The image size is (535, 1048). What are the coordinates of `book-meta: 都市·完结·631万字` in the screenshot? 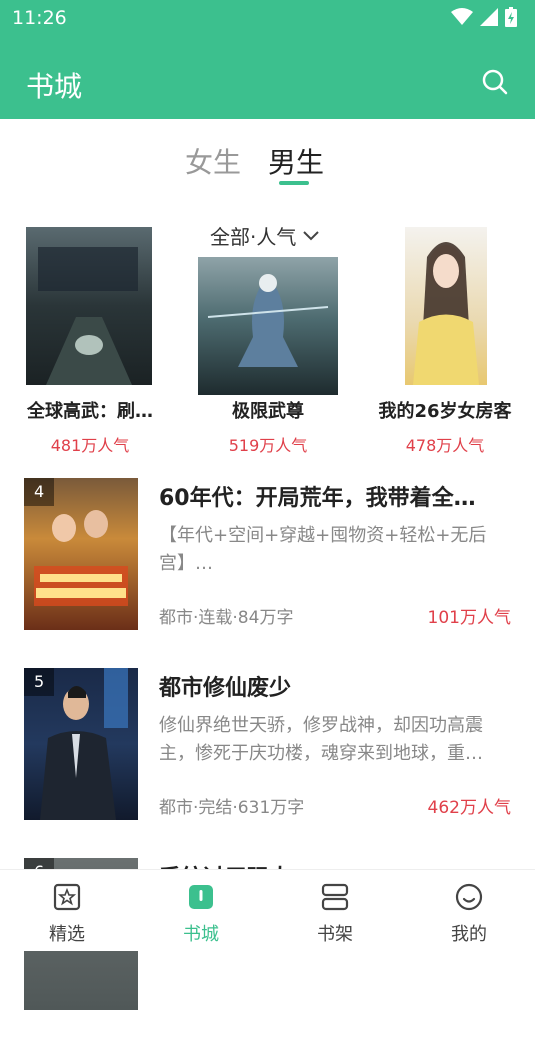 It's located at (232, 808).